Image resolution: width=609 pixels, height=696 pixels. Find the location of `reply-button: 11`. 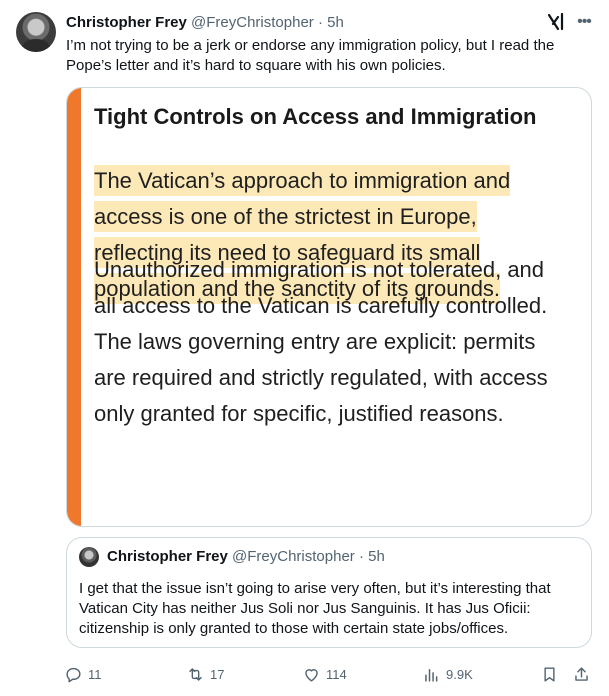

reply-button: 11 is located at coordinates (83, 674).